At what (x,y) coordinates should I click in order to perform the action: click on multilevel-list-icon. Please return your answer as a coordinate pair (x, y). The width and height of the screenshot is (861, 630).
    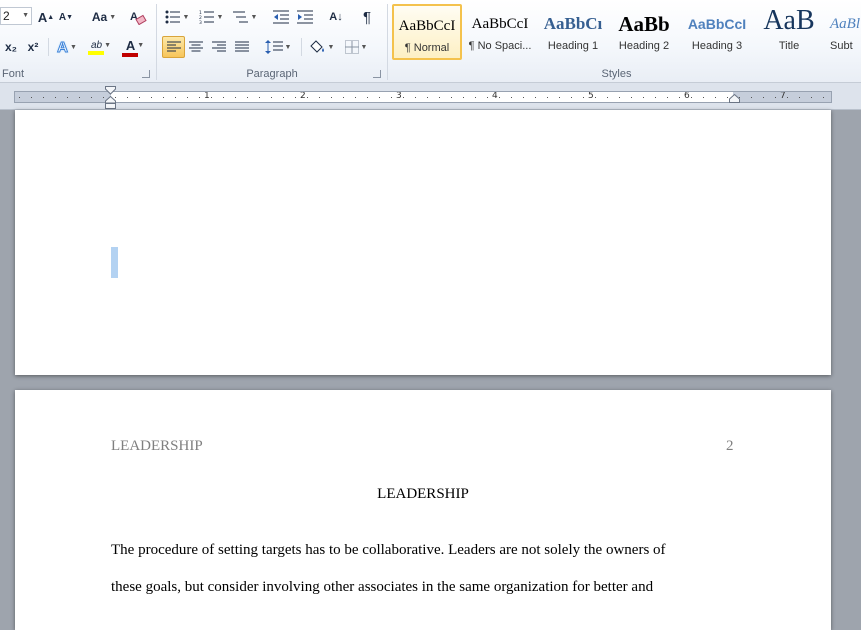
    Looking at the image, I should click on (240, 17).